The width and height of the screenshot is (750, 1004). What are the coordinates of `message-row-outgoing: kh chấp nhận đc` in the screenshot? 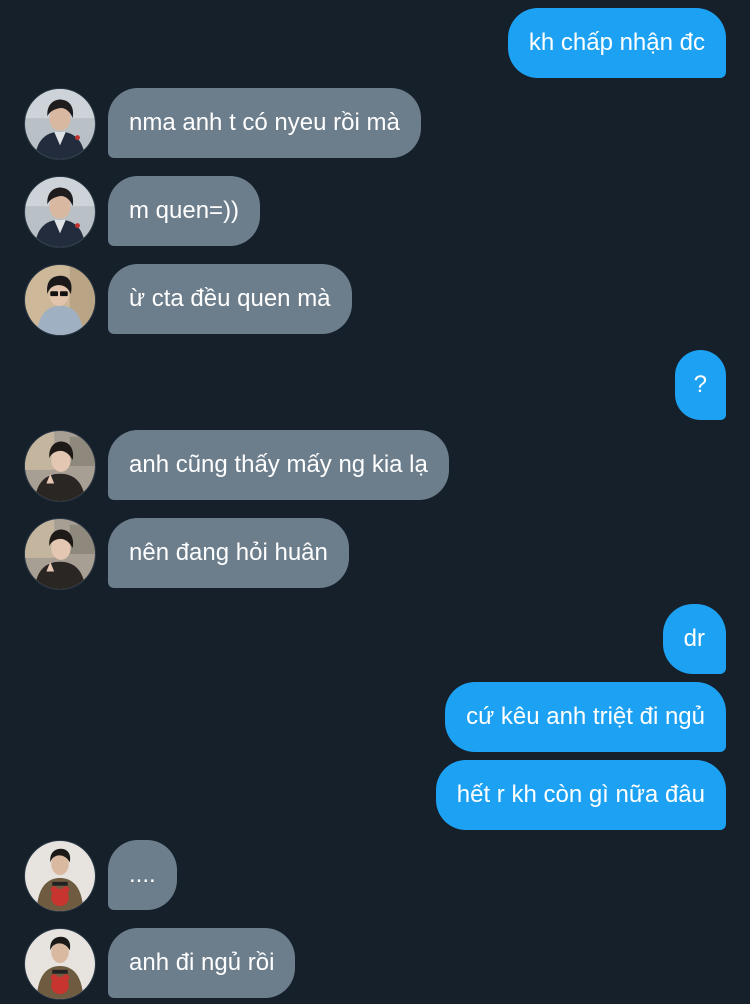 It's located at (607, 43).